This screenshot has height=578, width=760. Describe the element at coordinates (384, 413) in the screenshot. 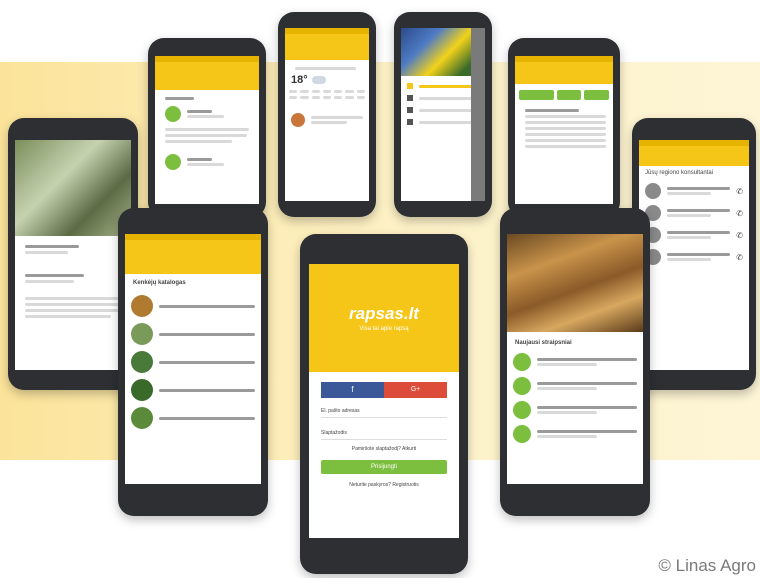

I see `email-field: El. pašto adresas` at that location.